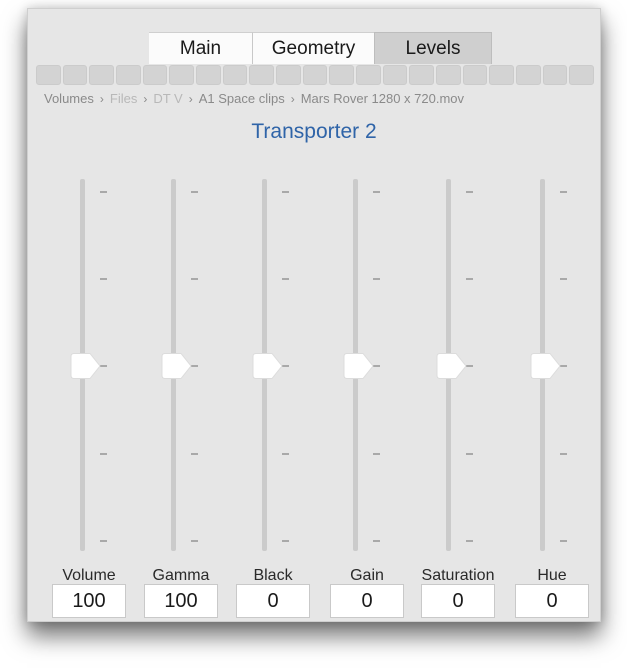  I want to click on slider-label-volume: Volume, so click(89, 575).